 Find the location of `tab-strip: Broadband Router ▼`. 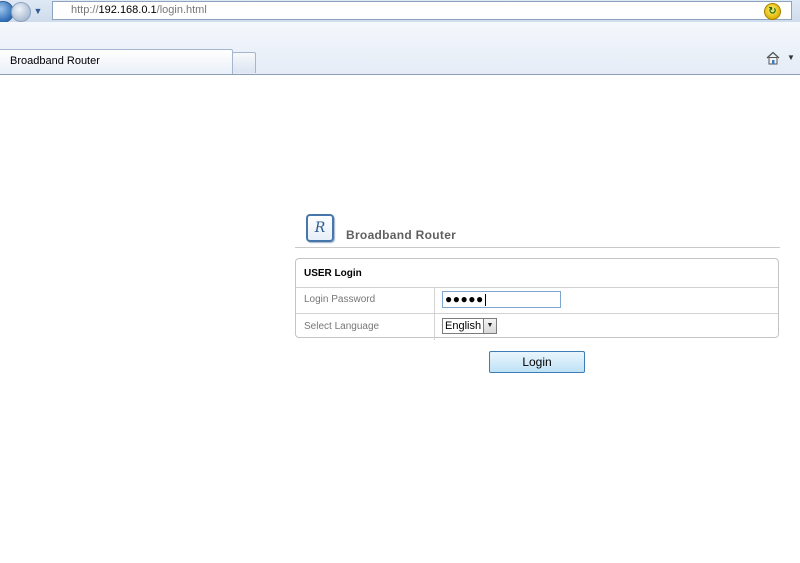

tab-strip: Broadband Router ▼ is located at coordinates (400, 48).